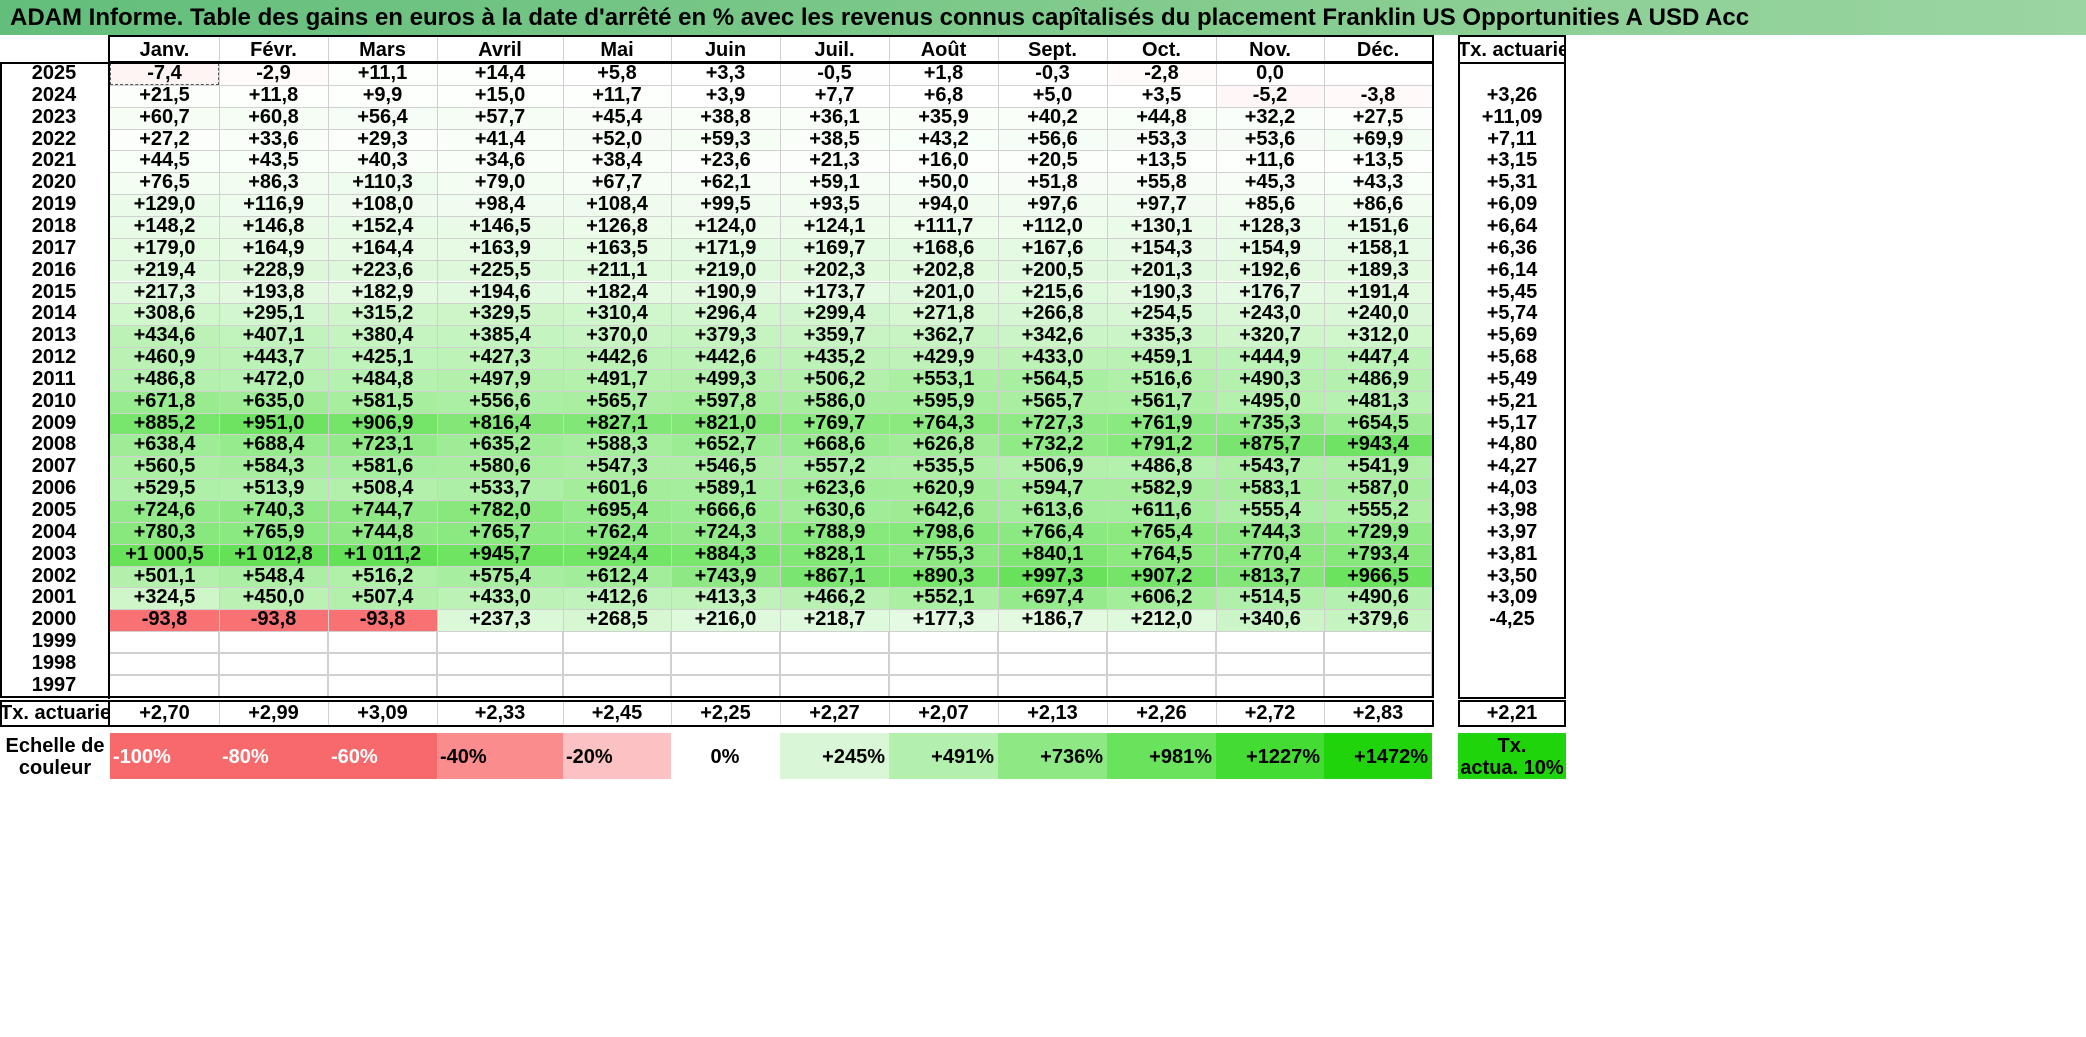 The width and height of the screenshot is (2086, 1037). What do you see at coordinates (54, 183) in the screenshot?
I see `year-label: 2020` at bounding box center [54, 183].